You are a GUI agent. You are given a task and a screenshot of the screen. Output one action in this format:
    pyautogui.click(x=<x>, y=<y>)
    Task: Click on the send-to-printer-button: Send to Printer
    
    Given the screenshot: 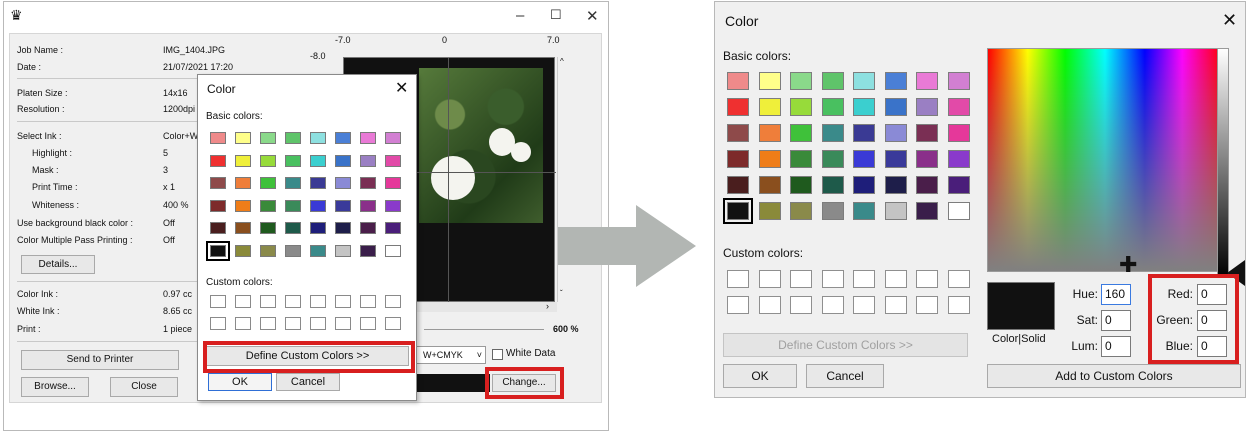 What is the action you would take?
    pyautogui.click(x=100, y=360)
    